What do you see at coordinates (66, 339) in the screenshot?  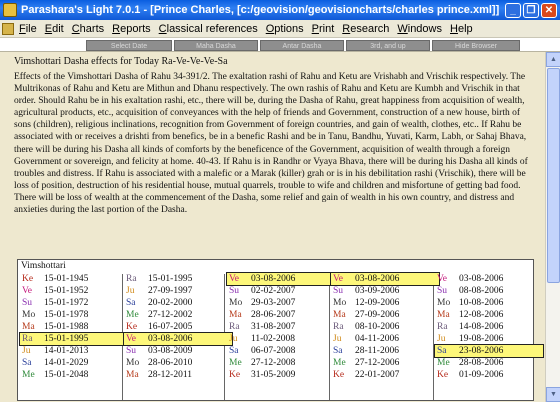 I see `period-start-date: 15-01-1995` at bounding box center [66, 339].